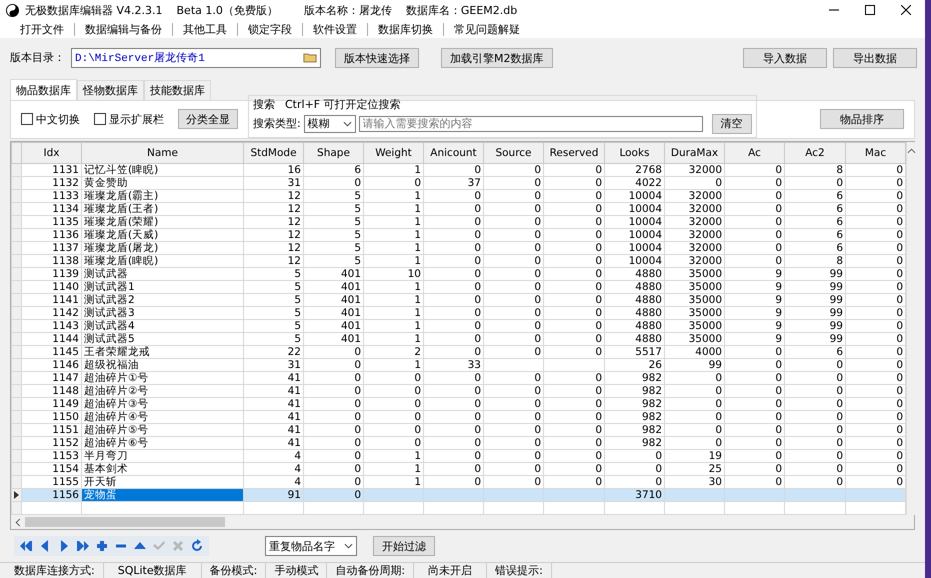 This screenshot has width=931, height=578. What do you see at coordinates (65, 300) in the screenshot?
I see `table-cell: 1141` at bounding box center [65, 300].